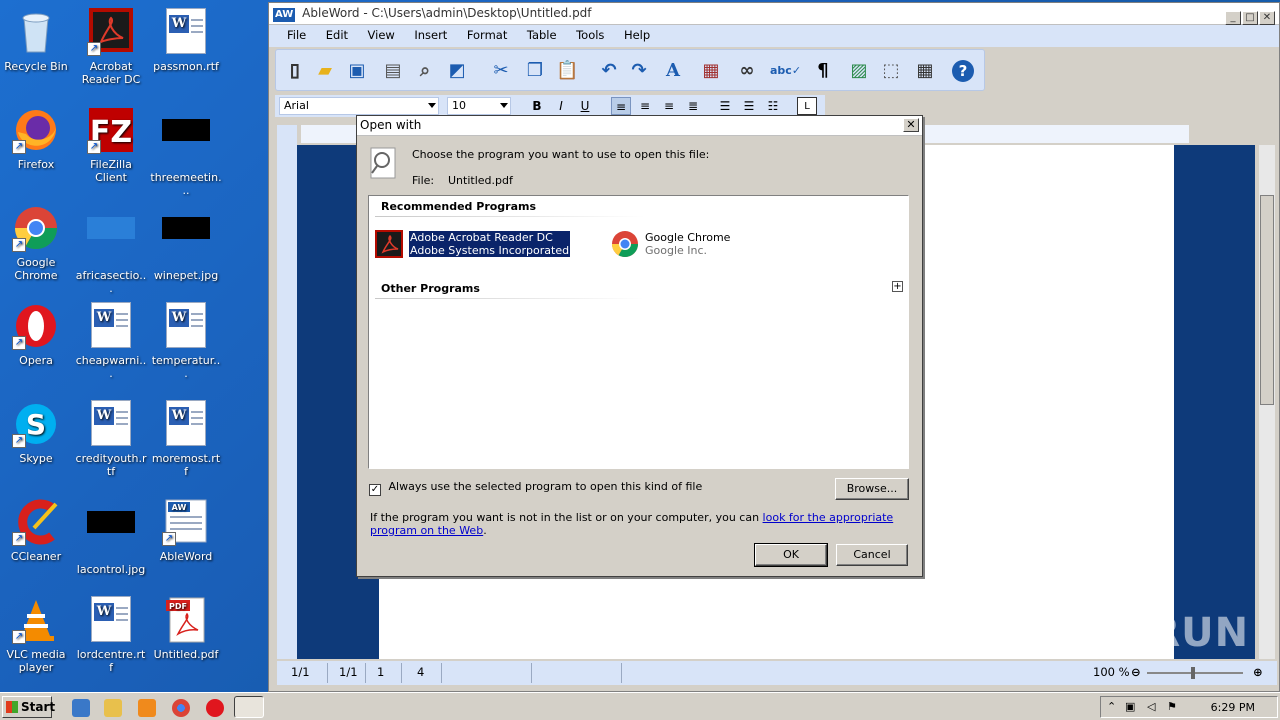 Image resolution: width=1280 pixels, height=720 pixels. What do you see at coordinates (111, 130) in the screenshot?
I see `filezilla-icon: FZ ↗` at bounding box center [111, 130].